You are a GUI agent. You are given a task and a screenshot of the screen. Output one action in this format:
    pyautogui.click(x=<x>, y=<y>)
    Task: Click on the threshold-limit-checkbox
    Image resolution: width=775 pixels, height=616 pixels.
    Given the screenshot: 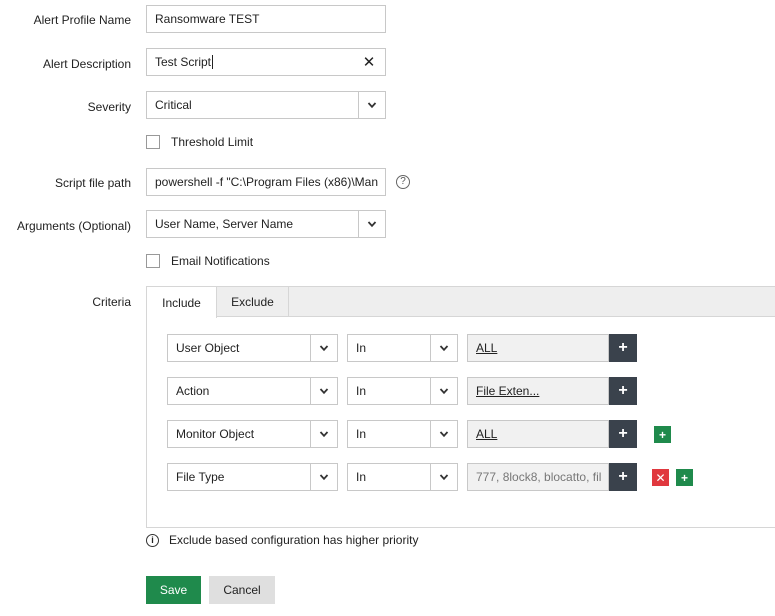 What is the action you would take?
    pyautogui.click(x=153, y=142)
    